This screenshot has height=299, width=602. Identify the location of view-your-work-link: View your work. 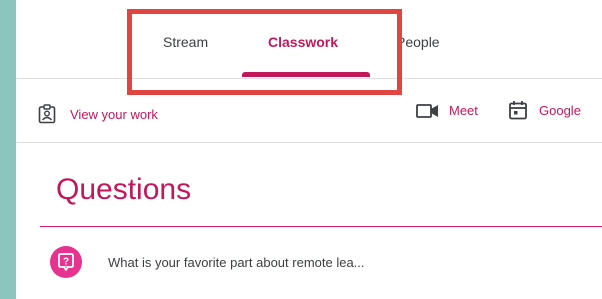
(114, 114).